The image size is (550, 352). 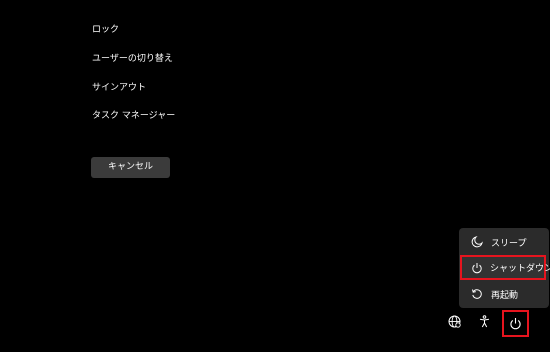 I want to click on task-manager-option: タスク マネージャー, so click(x=133, y=116).